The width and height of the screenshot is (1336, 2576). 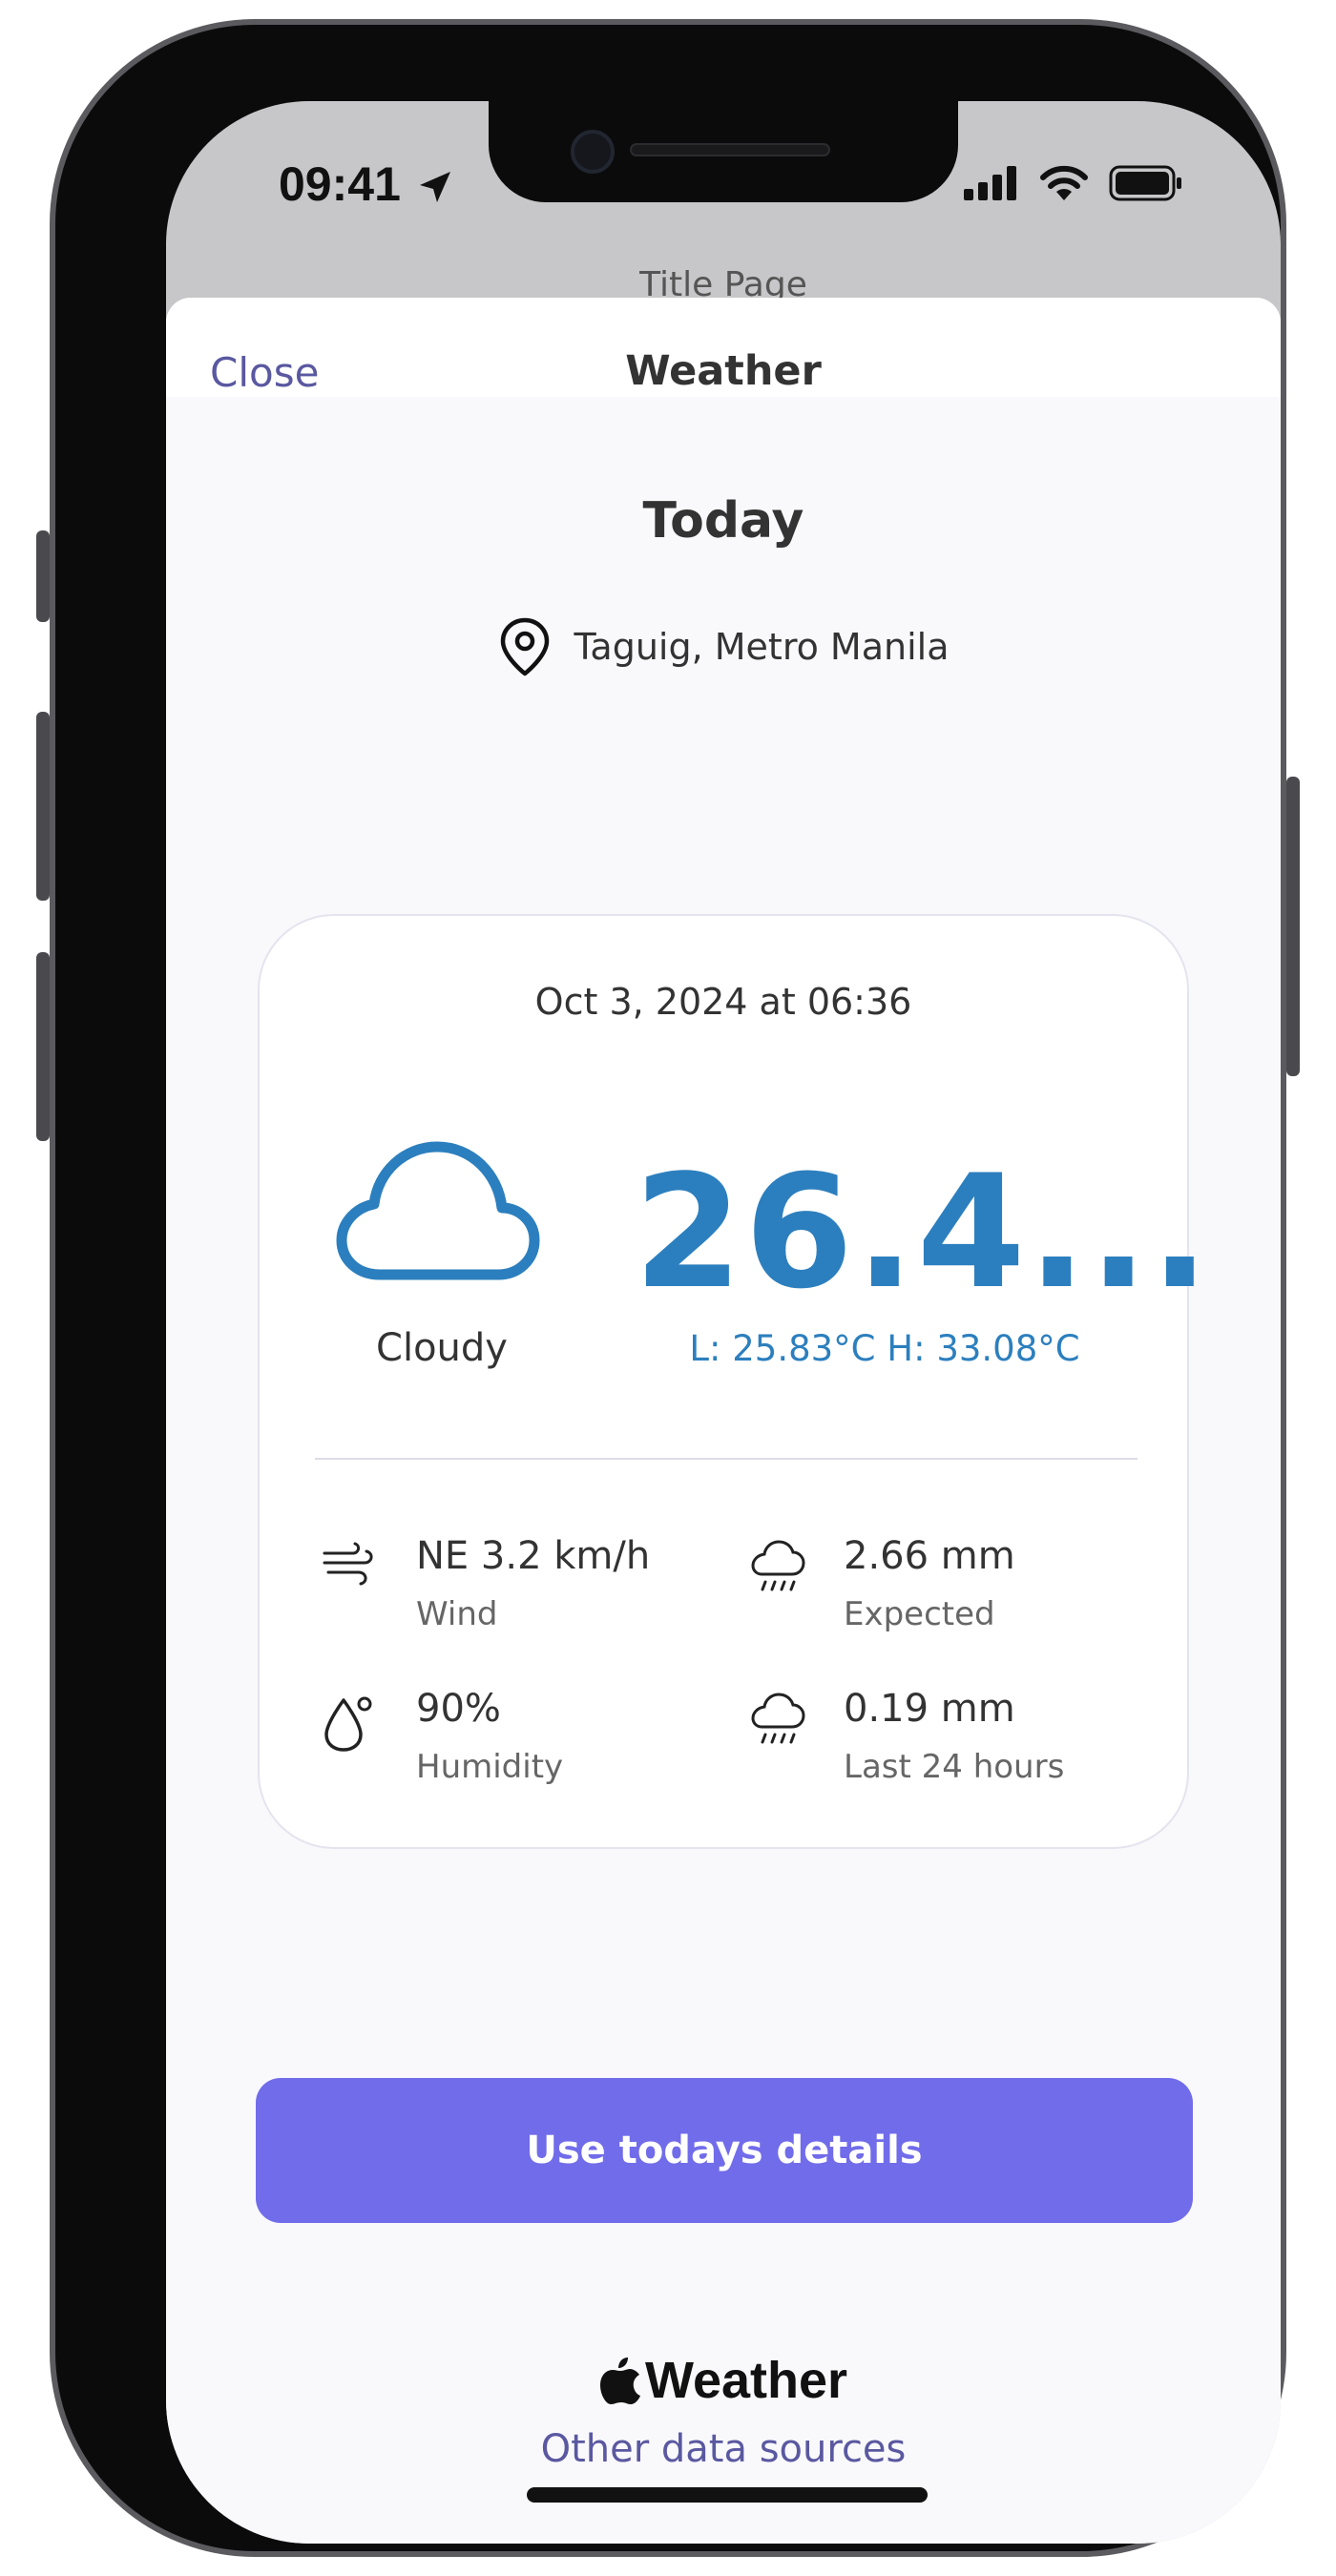 I want to click on location: Taguig, Metro Manila, so click(x=723, y=646).